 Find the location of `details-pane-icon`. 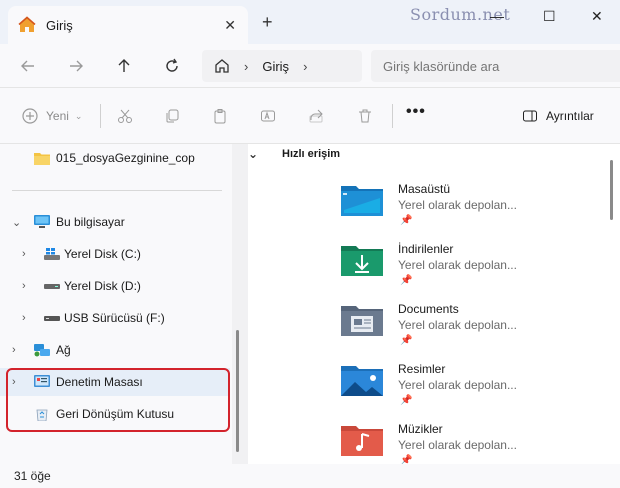

details-pane-icon is located at coordinates (530, 116).